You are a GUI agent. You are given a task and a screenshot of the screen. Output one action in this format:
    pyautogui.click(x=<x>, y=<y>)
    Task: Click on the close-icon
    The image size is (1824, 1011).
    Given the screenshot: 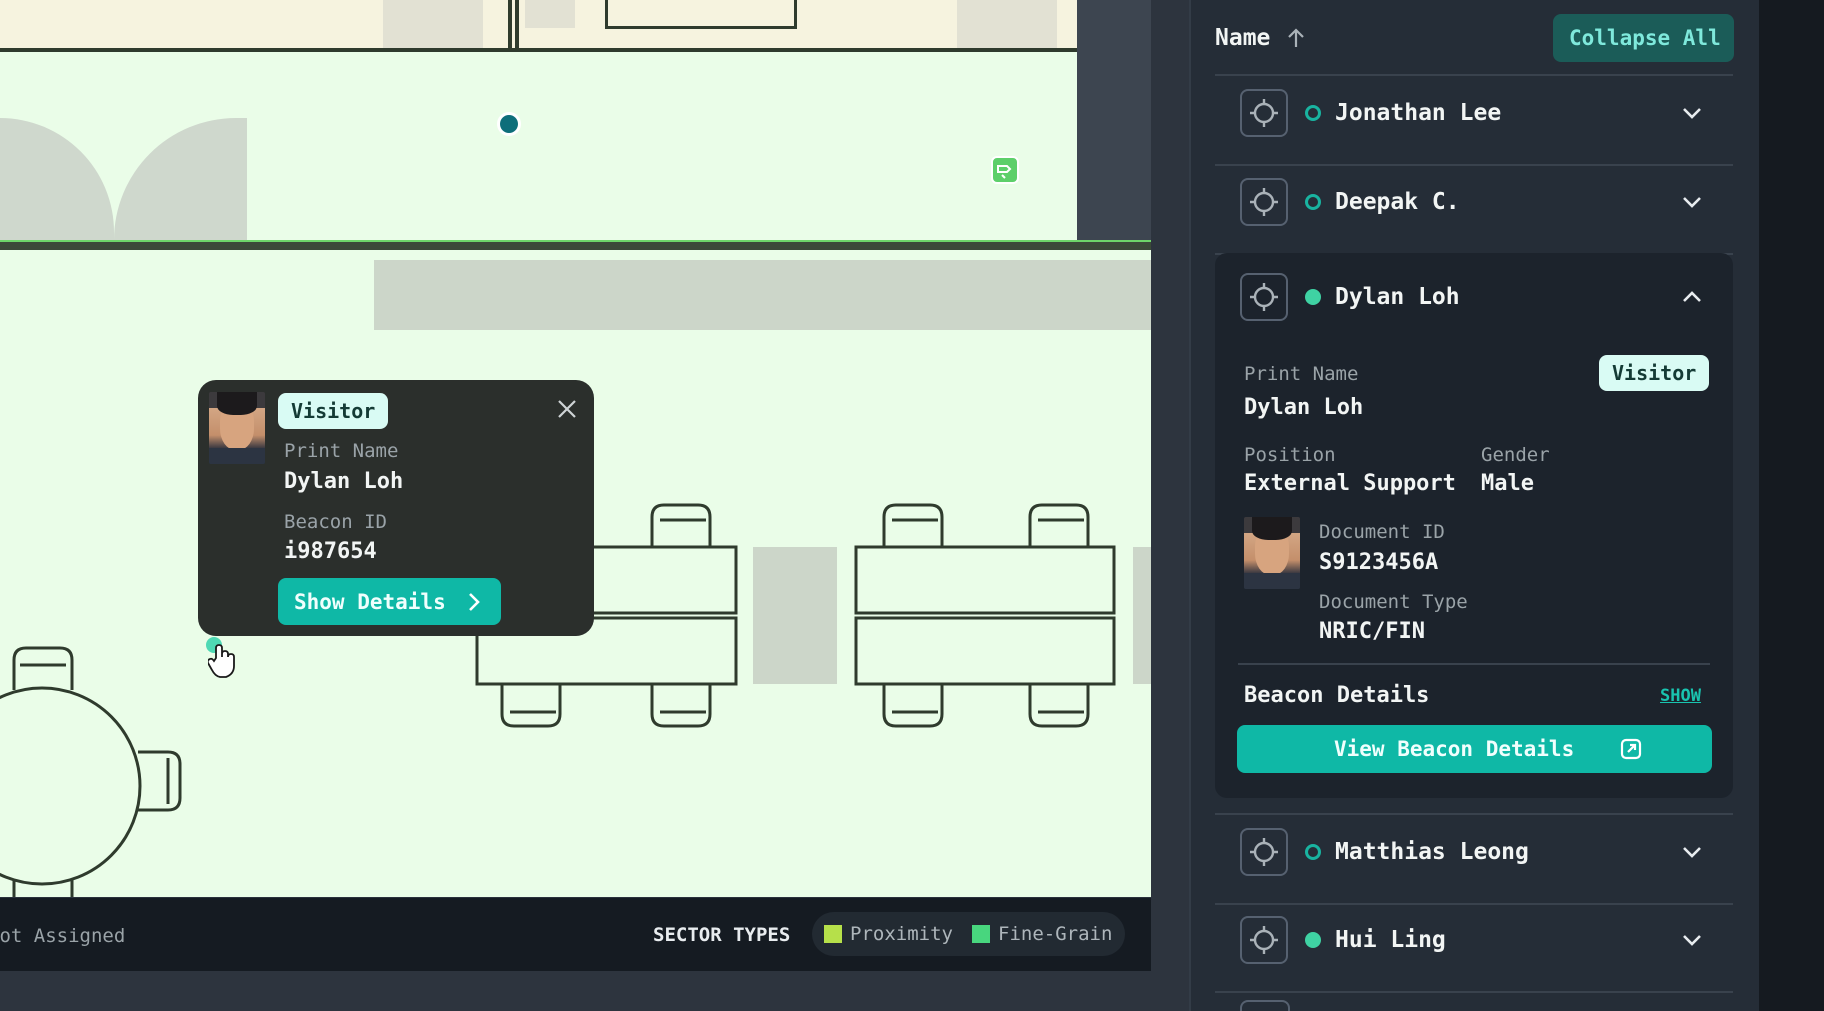 What is the action you would take?
    pyautogui.click(x=567, y=409)
    